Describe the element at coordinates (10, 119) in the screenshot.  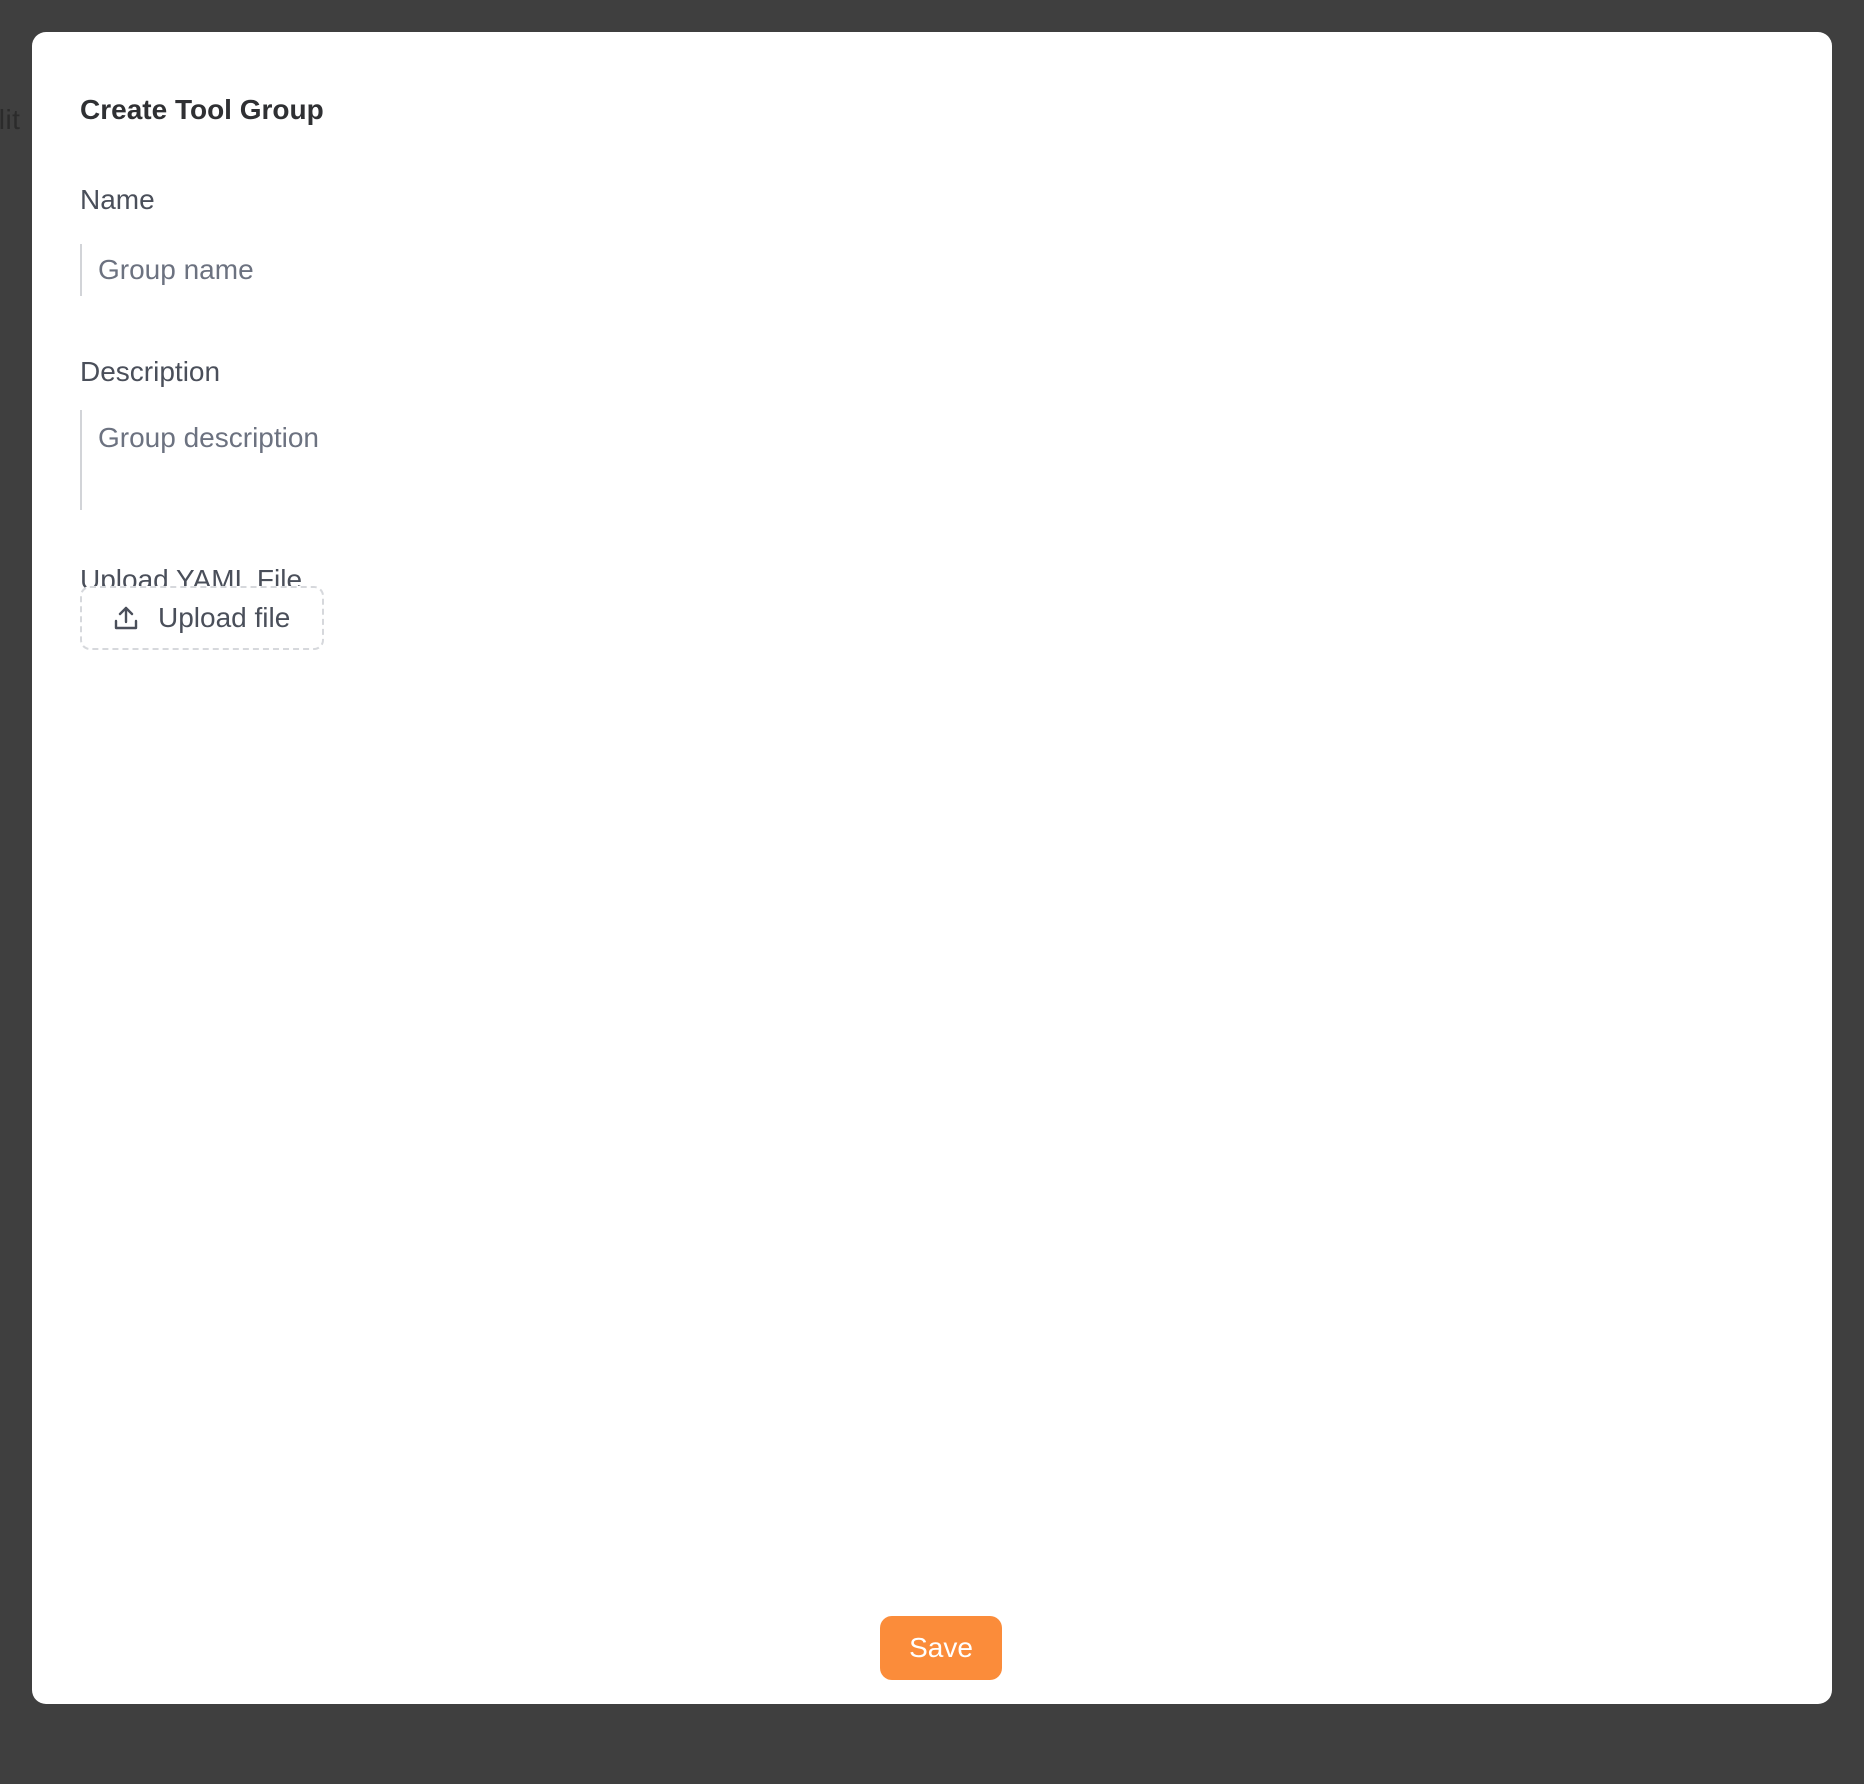
I see `backdrop-partial-text: ilit` at that location.